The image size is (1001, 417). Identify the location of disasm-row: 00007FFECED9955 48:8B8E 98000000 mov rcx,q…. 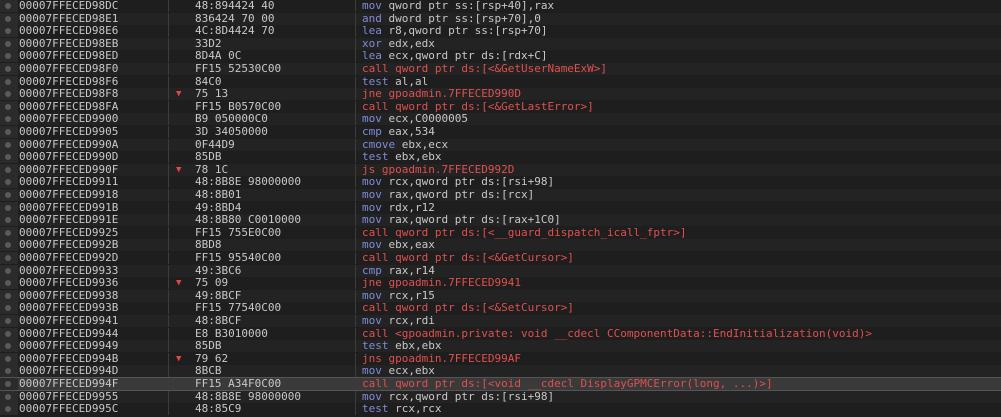
(500, 397).